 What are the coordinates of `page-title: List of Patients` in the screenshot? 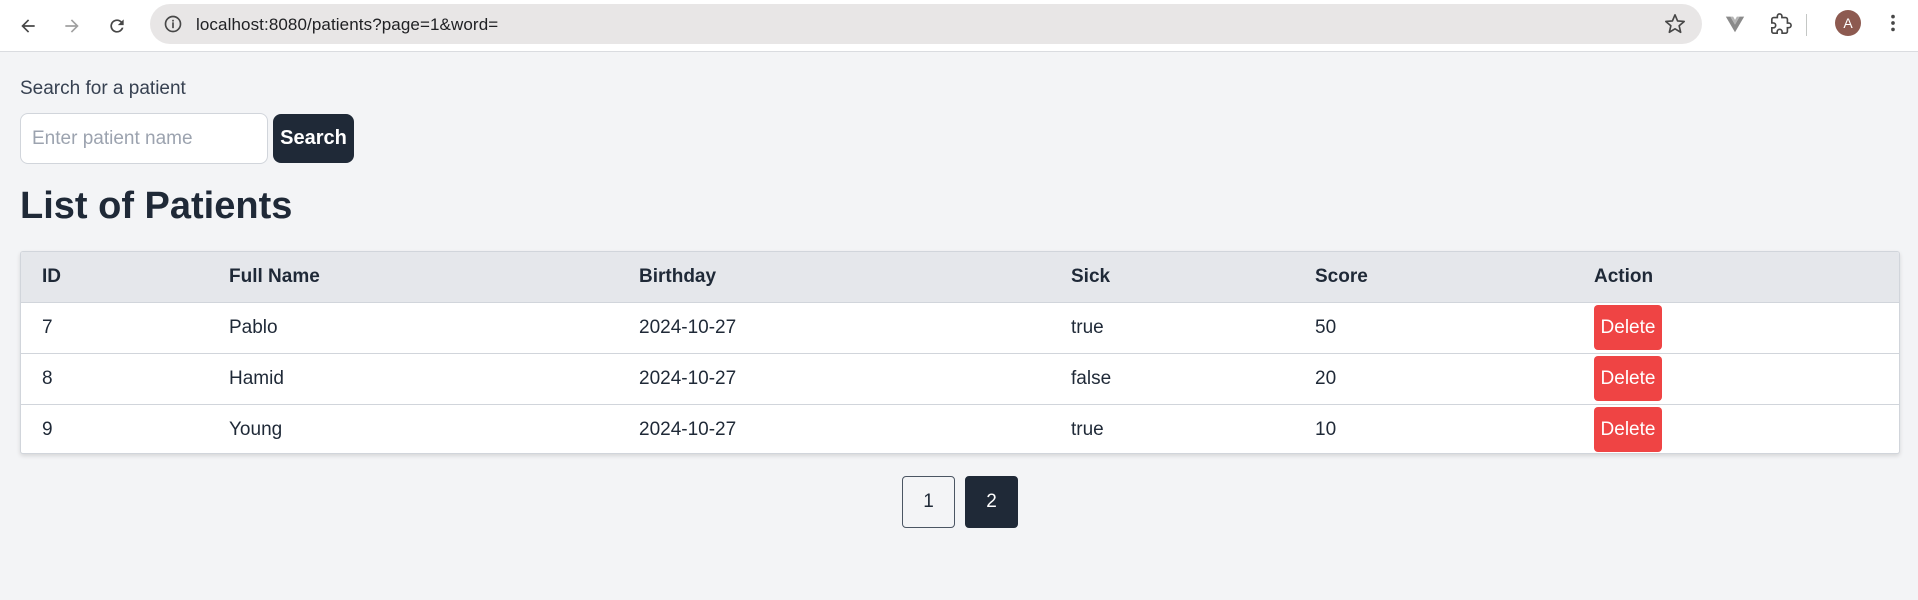 It's located at (156, 206).